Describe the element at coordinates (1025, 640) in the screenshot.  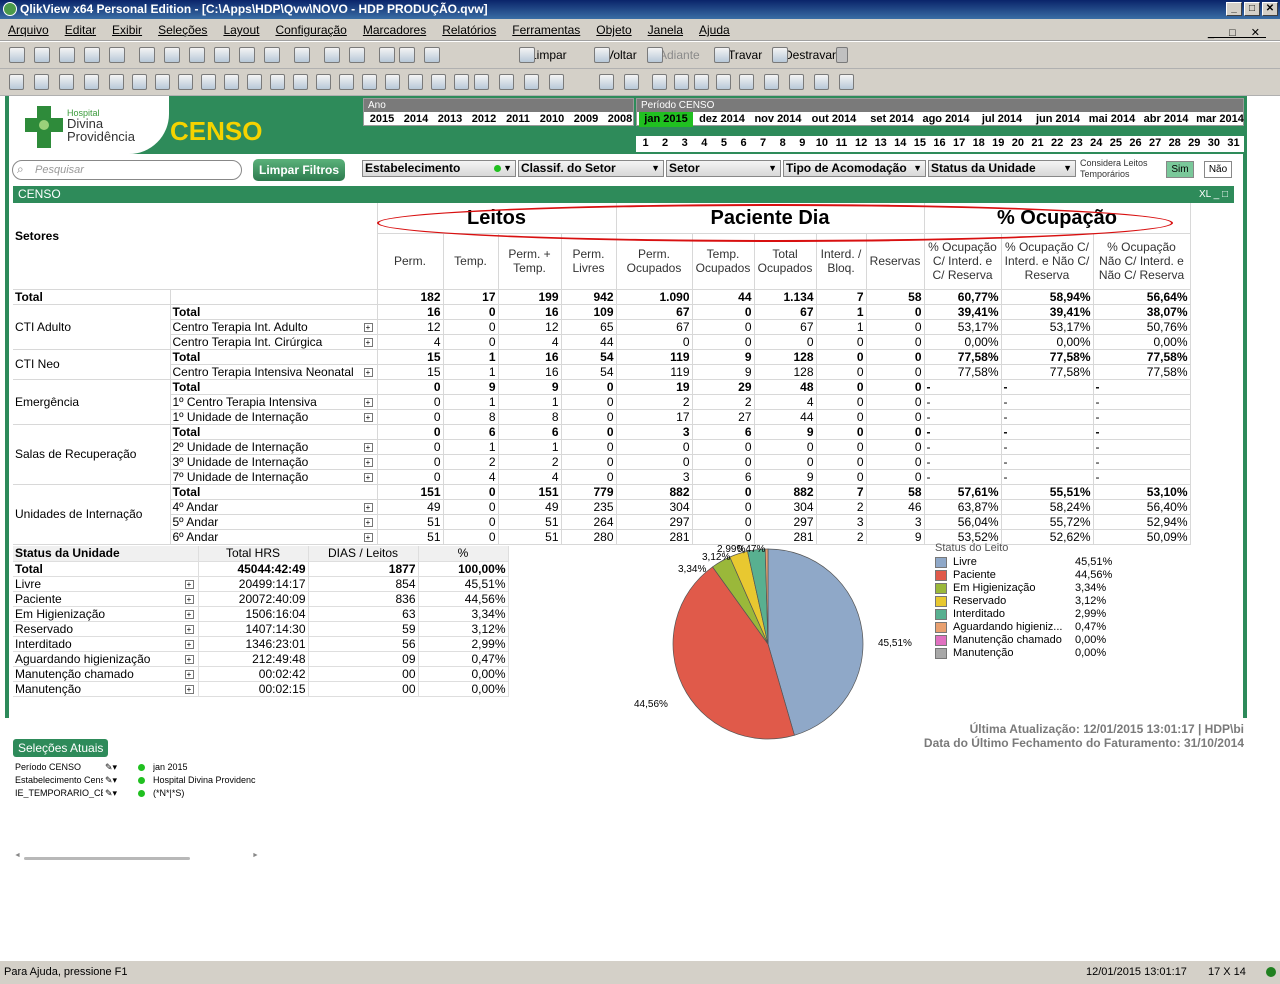
I see `legend-item: Manutenção chamado 0,00%` at that location.